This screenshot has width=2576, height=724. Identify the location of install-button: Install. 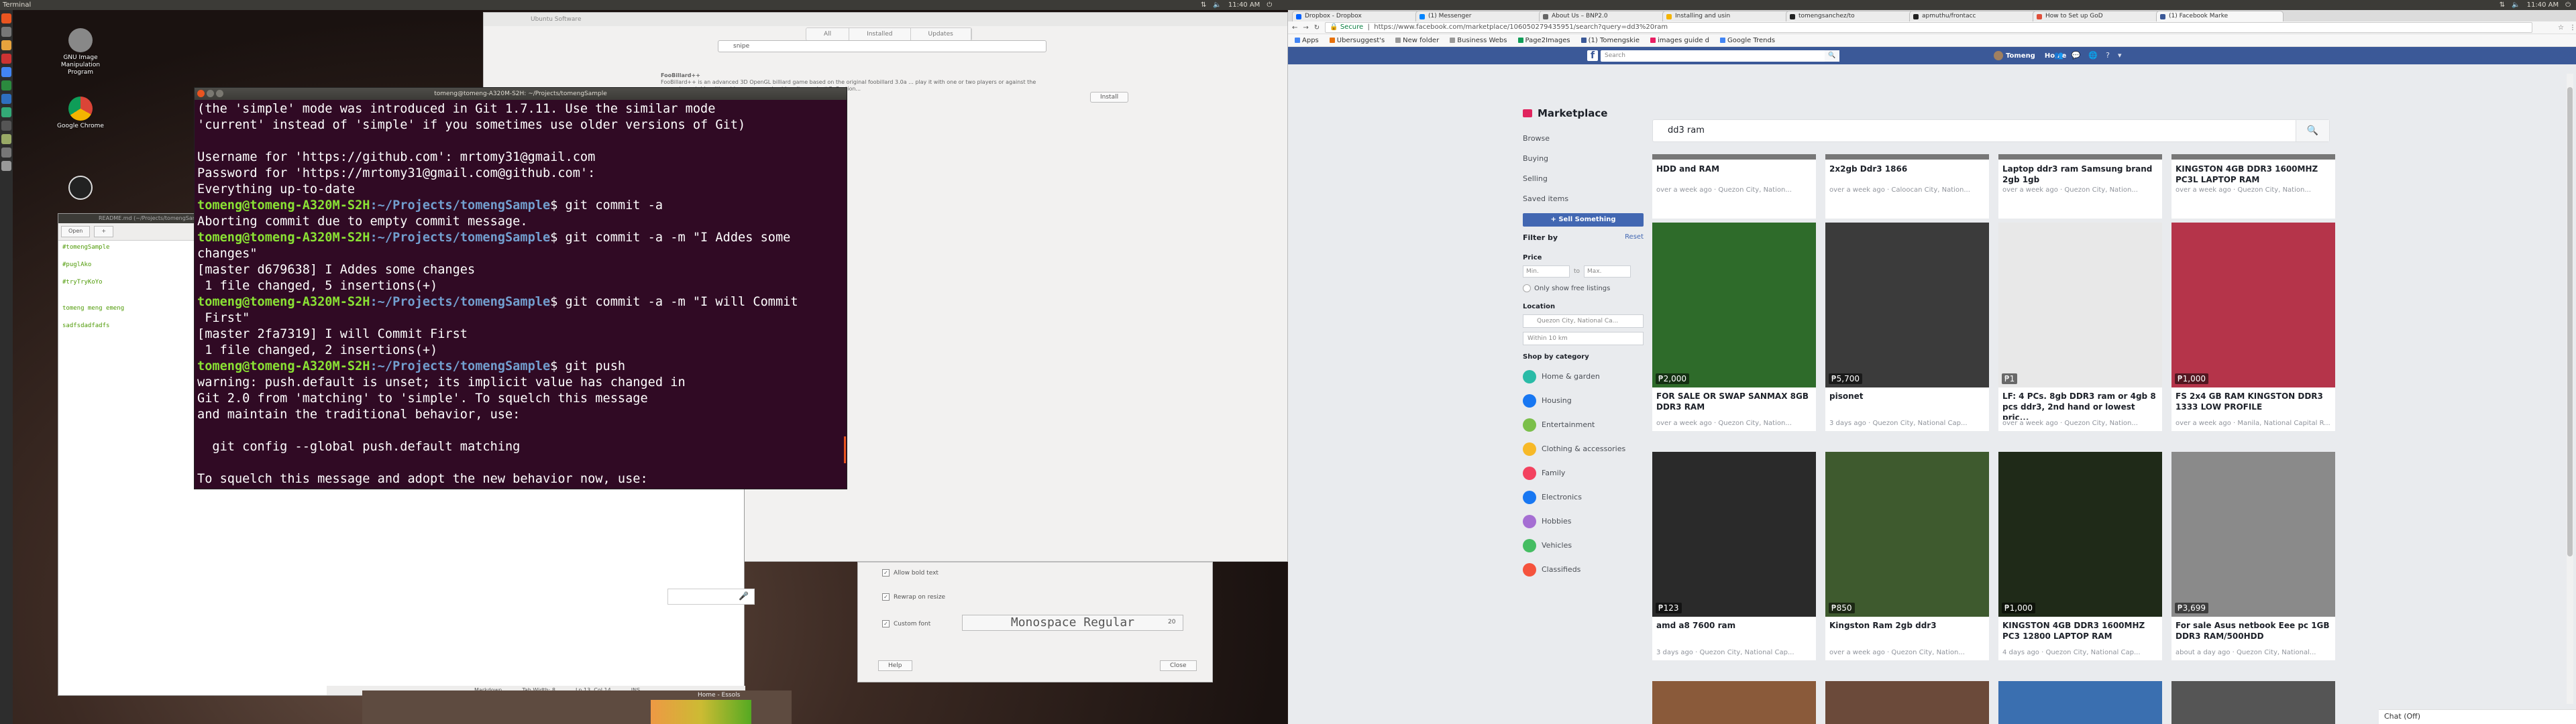
(1109, 97).